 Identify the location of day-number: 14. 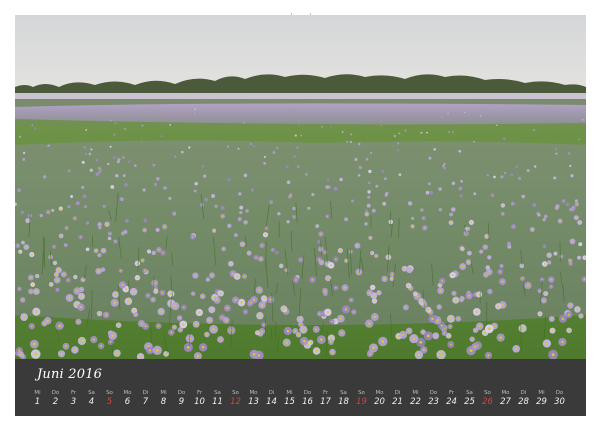
(271, 402).